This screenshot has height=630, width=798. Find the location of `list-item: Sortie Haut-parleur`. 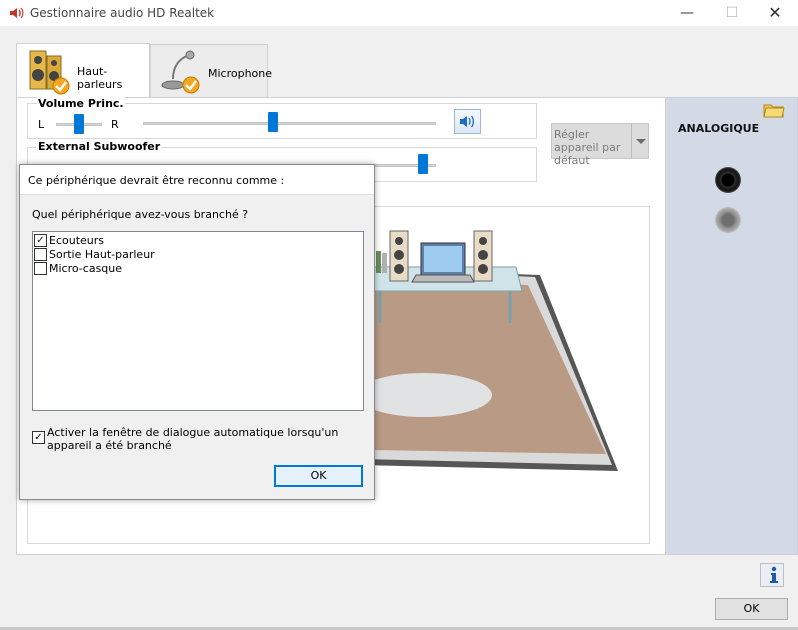

list-item: Sortie Haut-parleur is located at coordinates (134, 255).